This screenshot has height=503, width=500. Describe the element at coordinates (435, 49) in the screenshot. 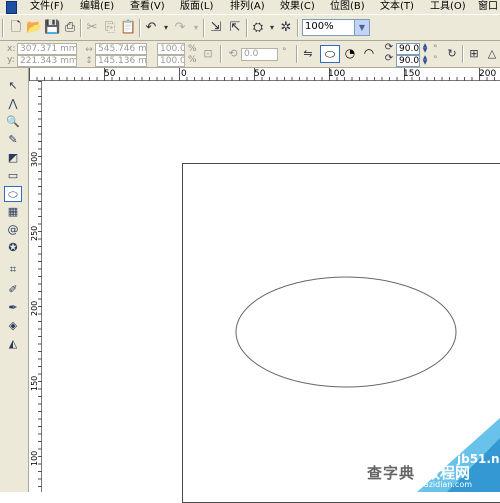

I see `start-angle-unit: °` at that location.